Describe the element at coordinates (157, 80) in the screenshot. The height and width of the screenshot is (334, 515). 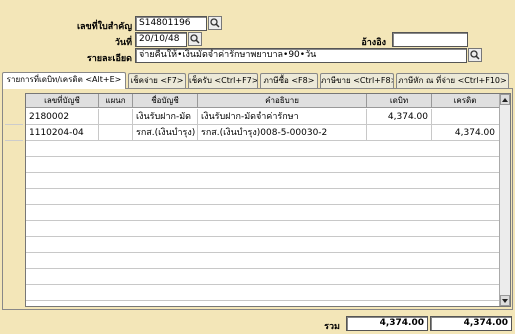
I see `tab-cheque-pay: เช็คจ่าย <F7>` at that location.